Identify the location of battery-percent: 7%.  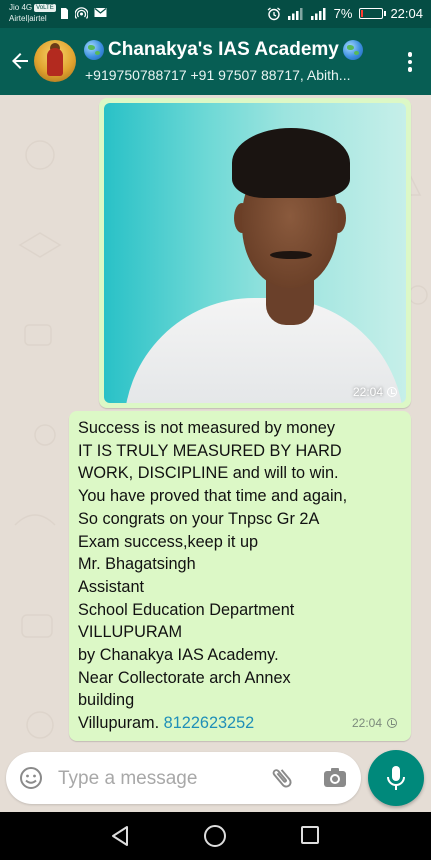
(343, 13).